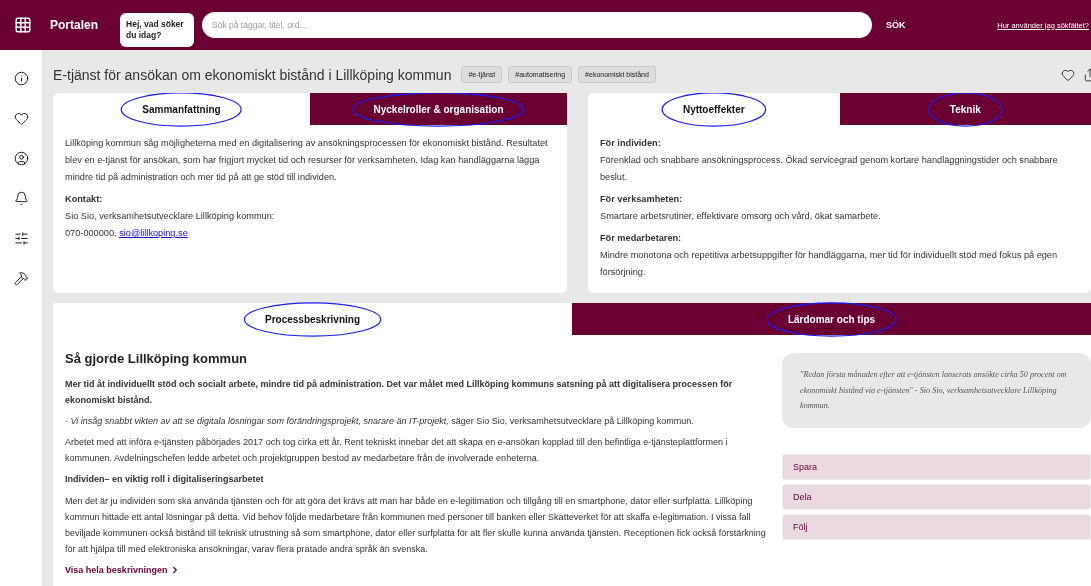 This screenshot has width=1091, height=586. What do you see at coordinates (741, 217) in the screenshot?
I see `section-text: Smartare arbetsrutiner, effektivare omsorg och vård, ökat samarbete.` at bounding box center [741, 217].